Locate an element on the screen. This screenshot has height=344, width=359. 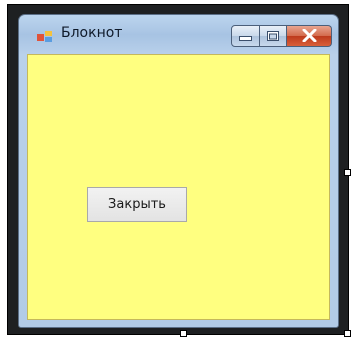
close-icon is located at coordinates (309, 36).